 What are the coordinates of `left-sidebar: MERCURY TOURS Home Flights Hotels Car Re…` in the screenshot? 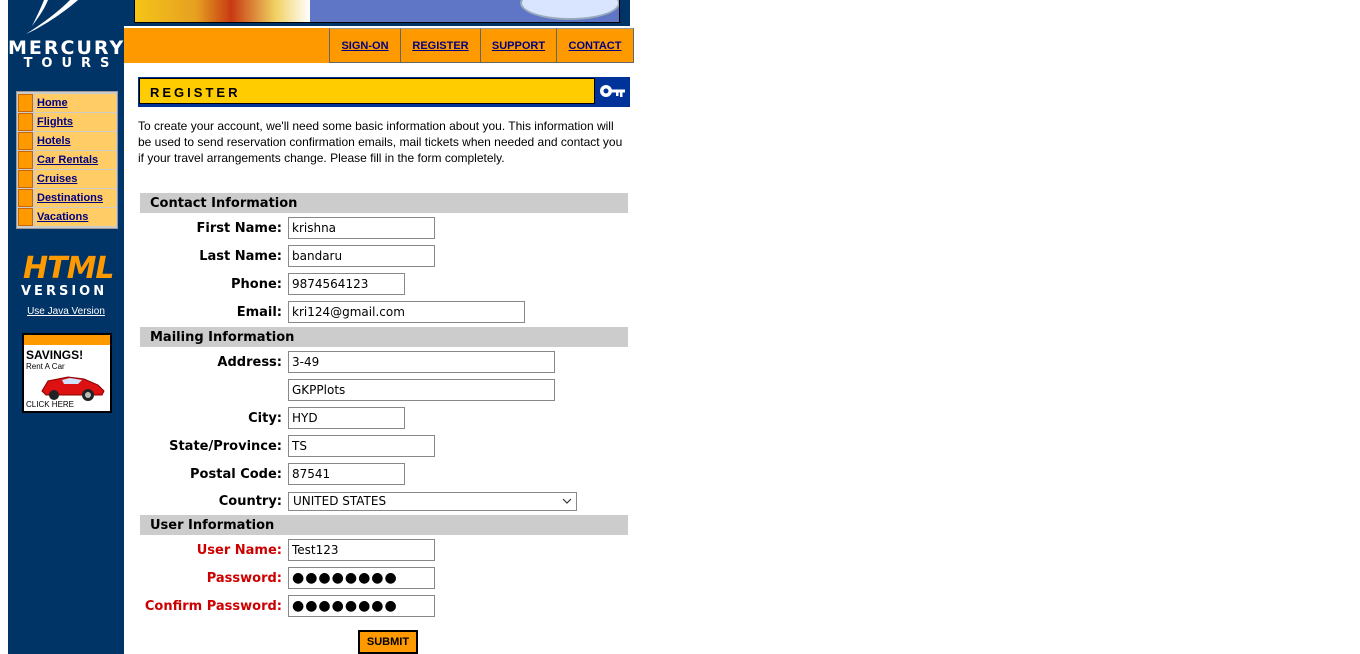 It's located at (66, 327).